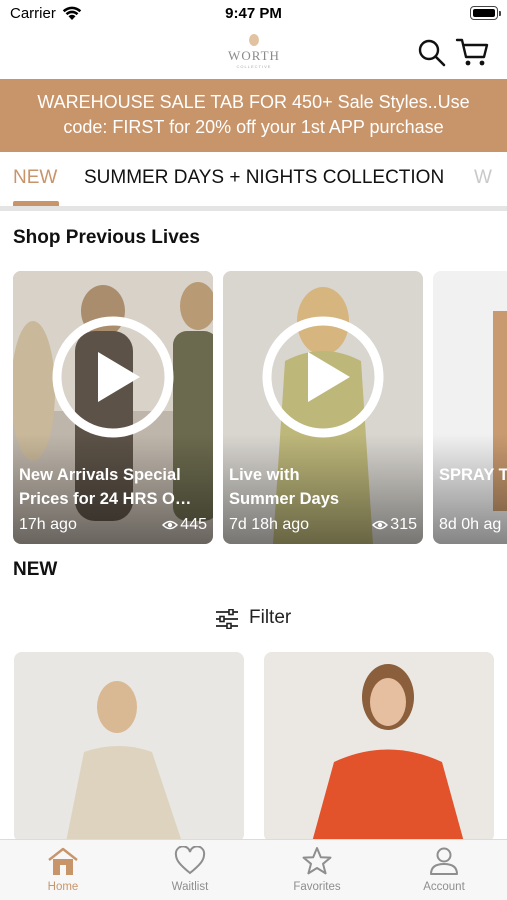 This screenshot has width=507, height=900. I want to click on live-time: 17h ago, so click(48, 524).